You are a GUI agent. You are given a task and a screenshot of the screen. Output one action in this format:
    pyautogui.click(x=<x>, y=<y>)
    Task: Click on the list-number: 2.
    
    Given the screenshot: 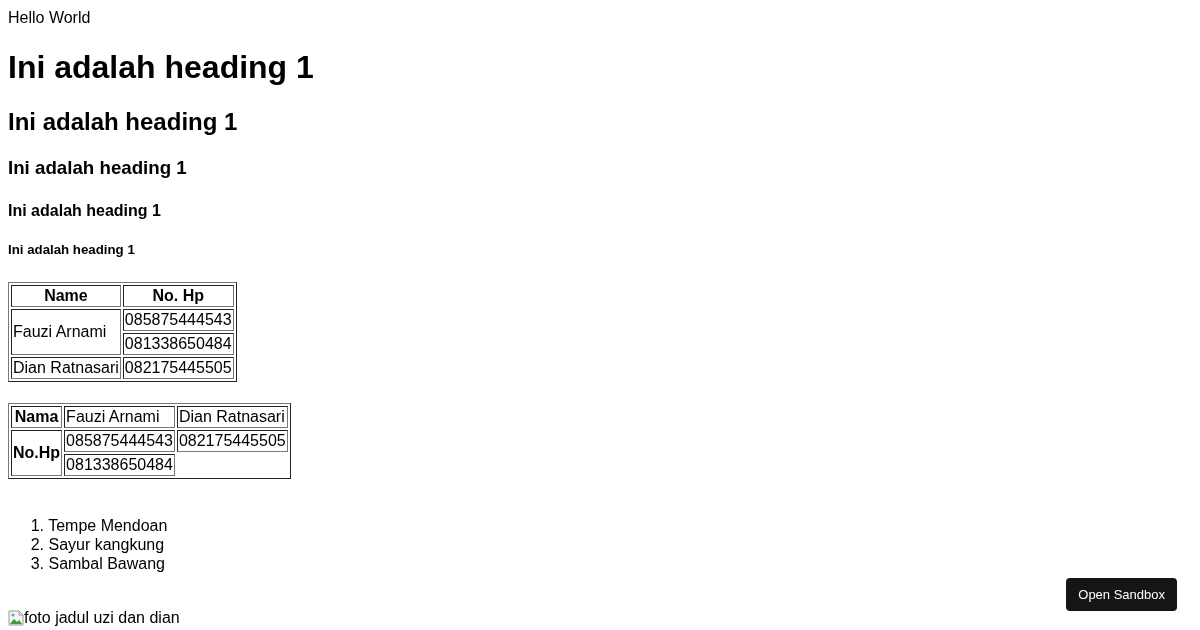 What is the action you would take?
    pyautogui.click(x=36, y=544)
    